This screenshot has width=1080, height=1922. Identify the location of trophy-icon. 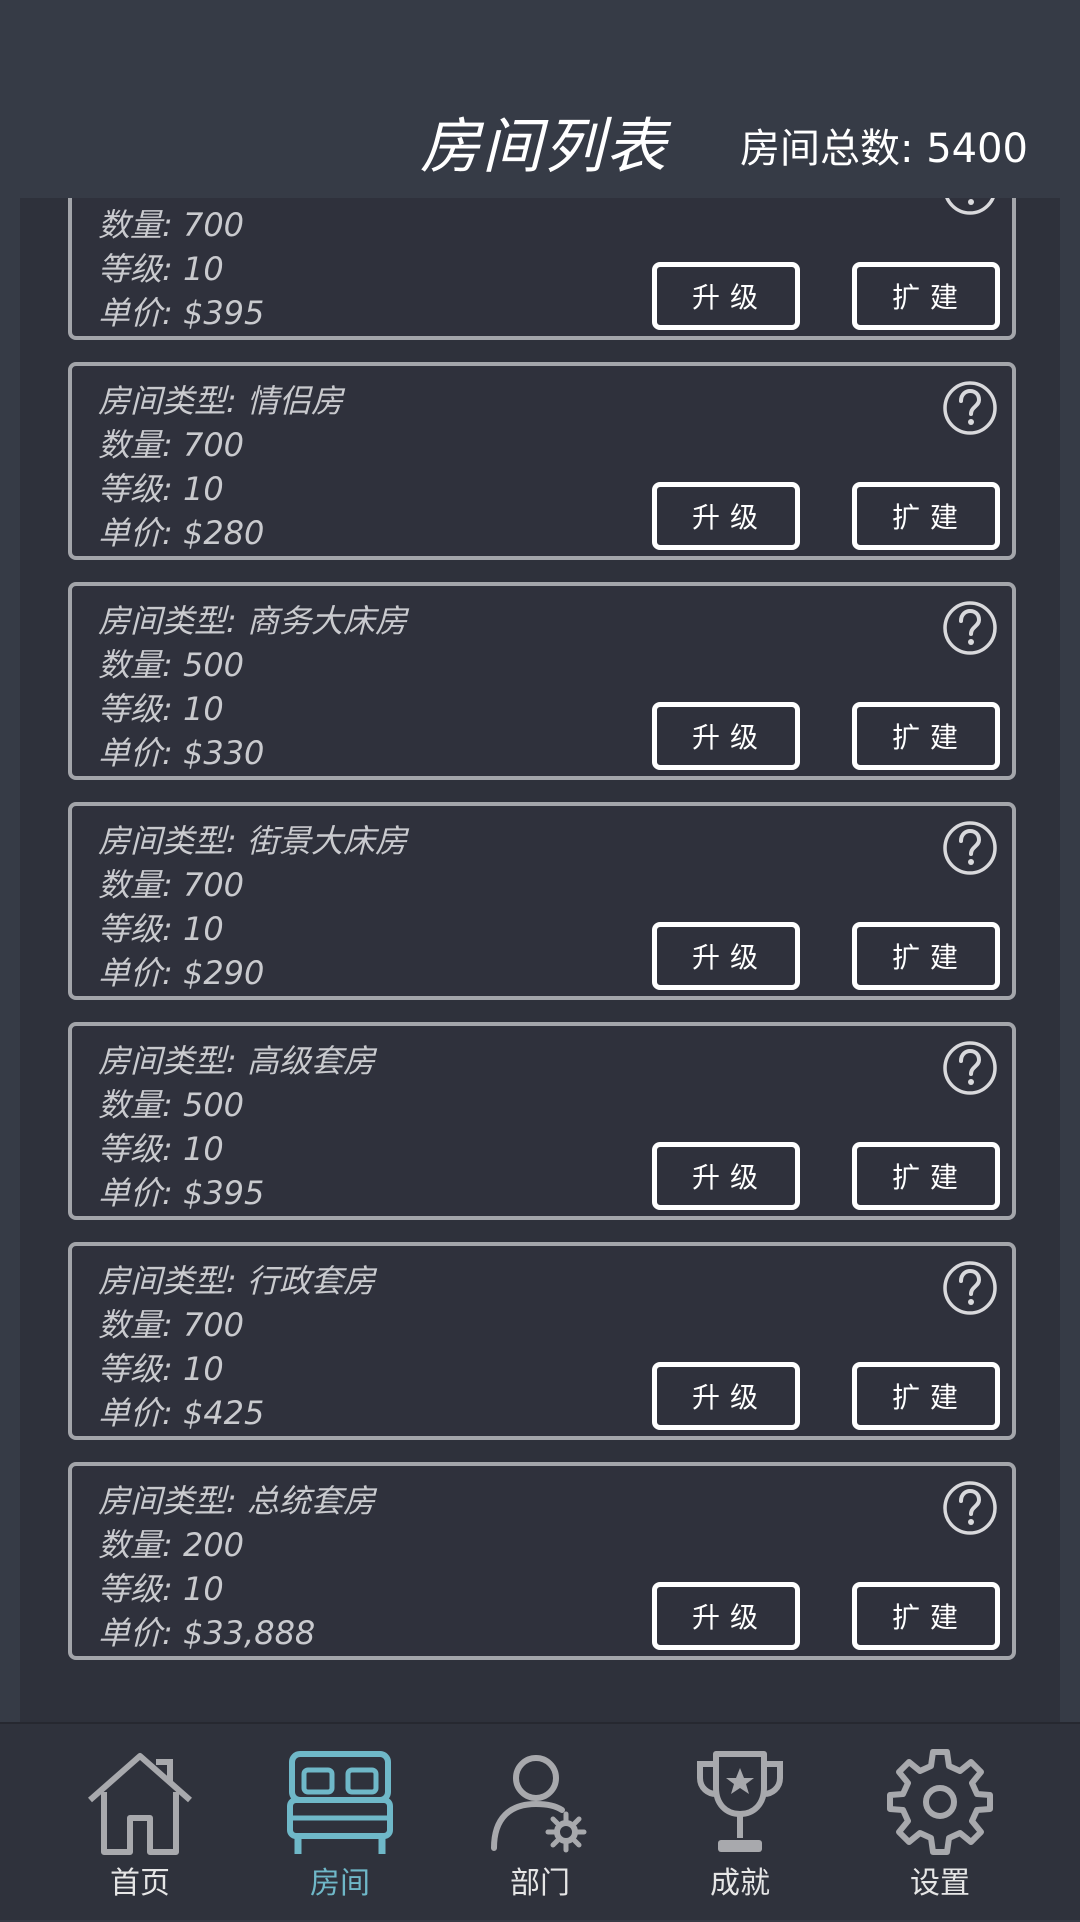
(740, 1801).